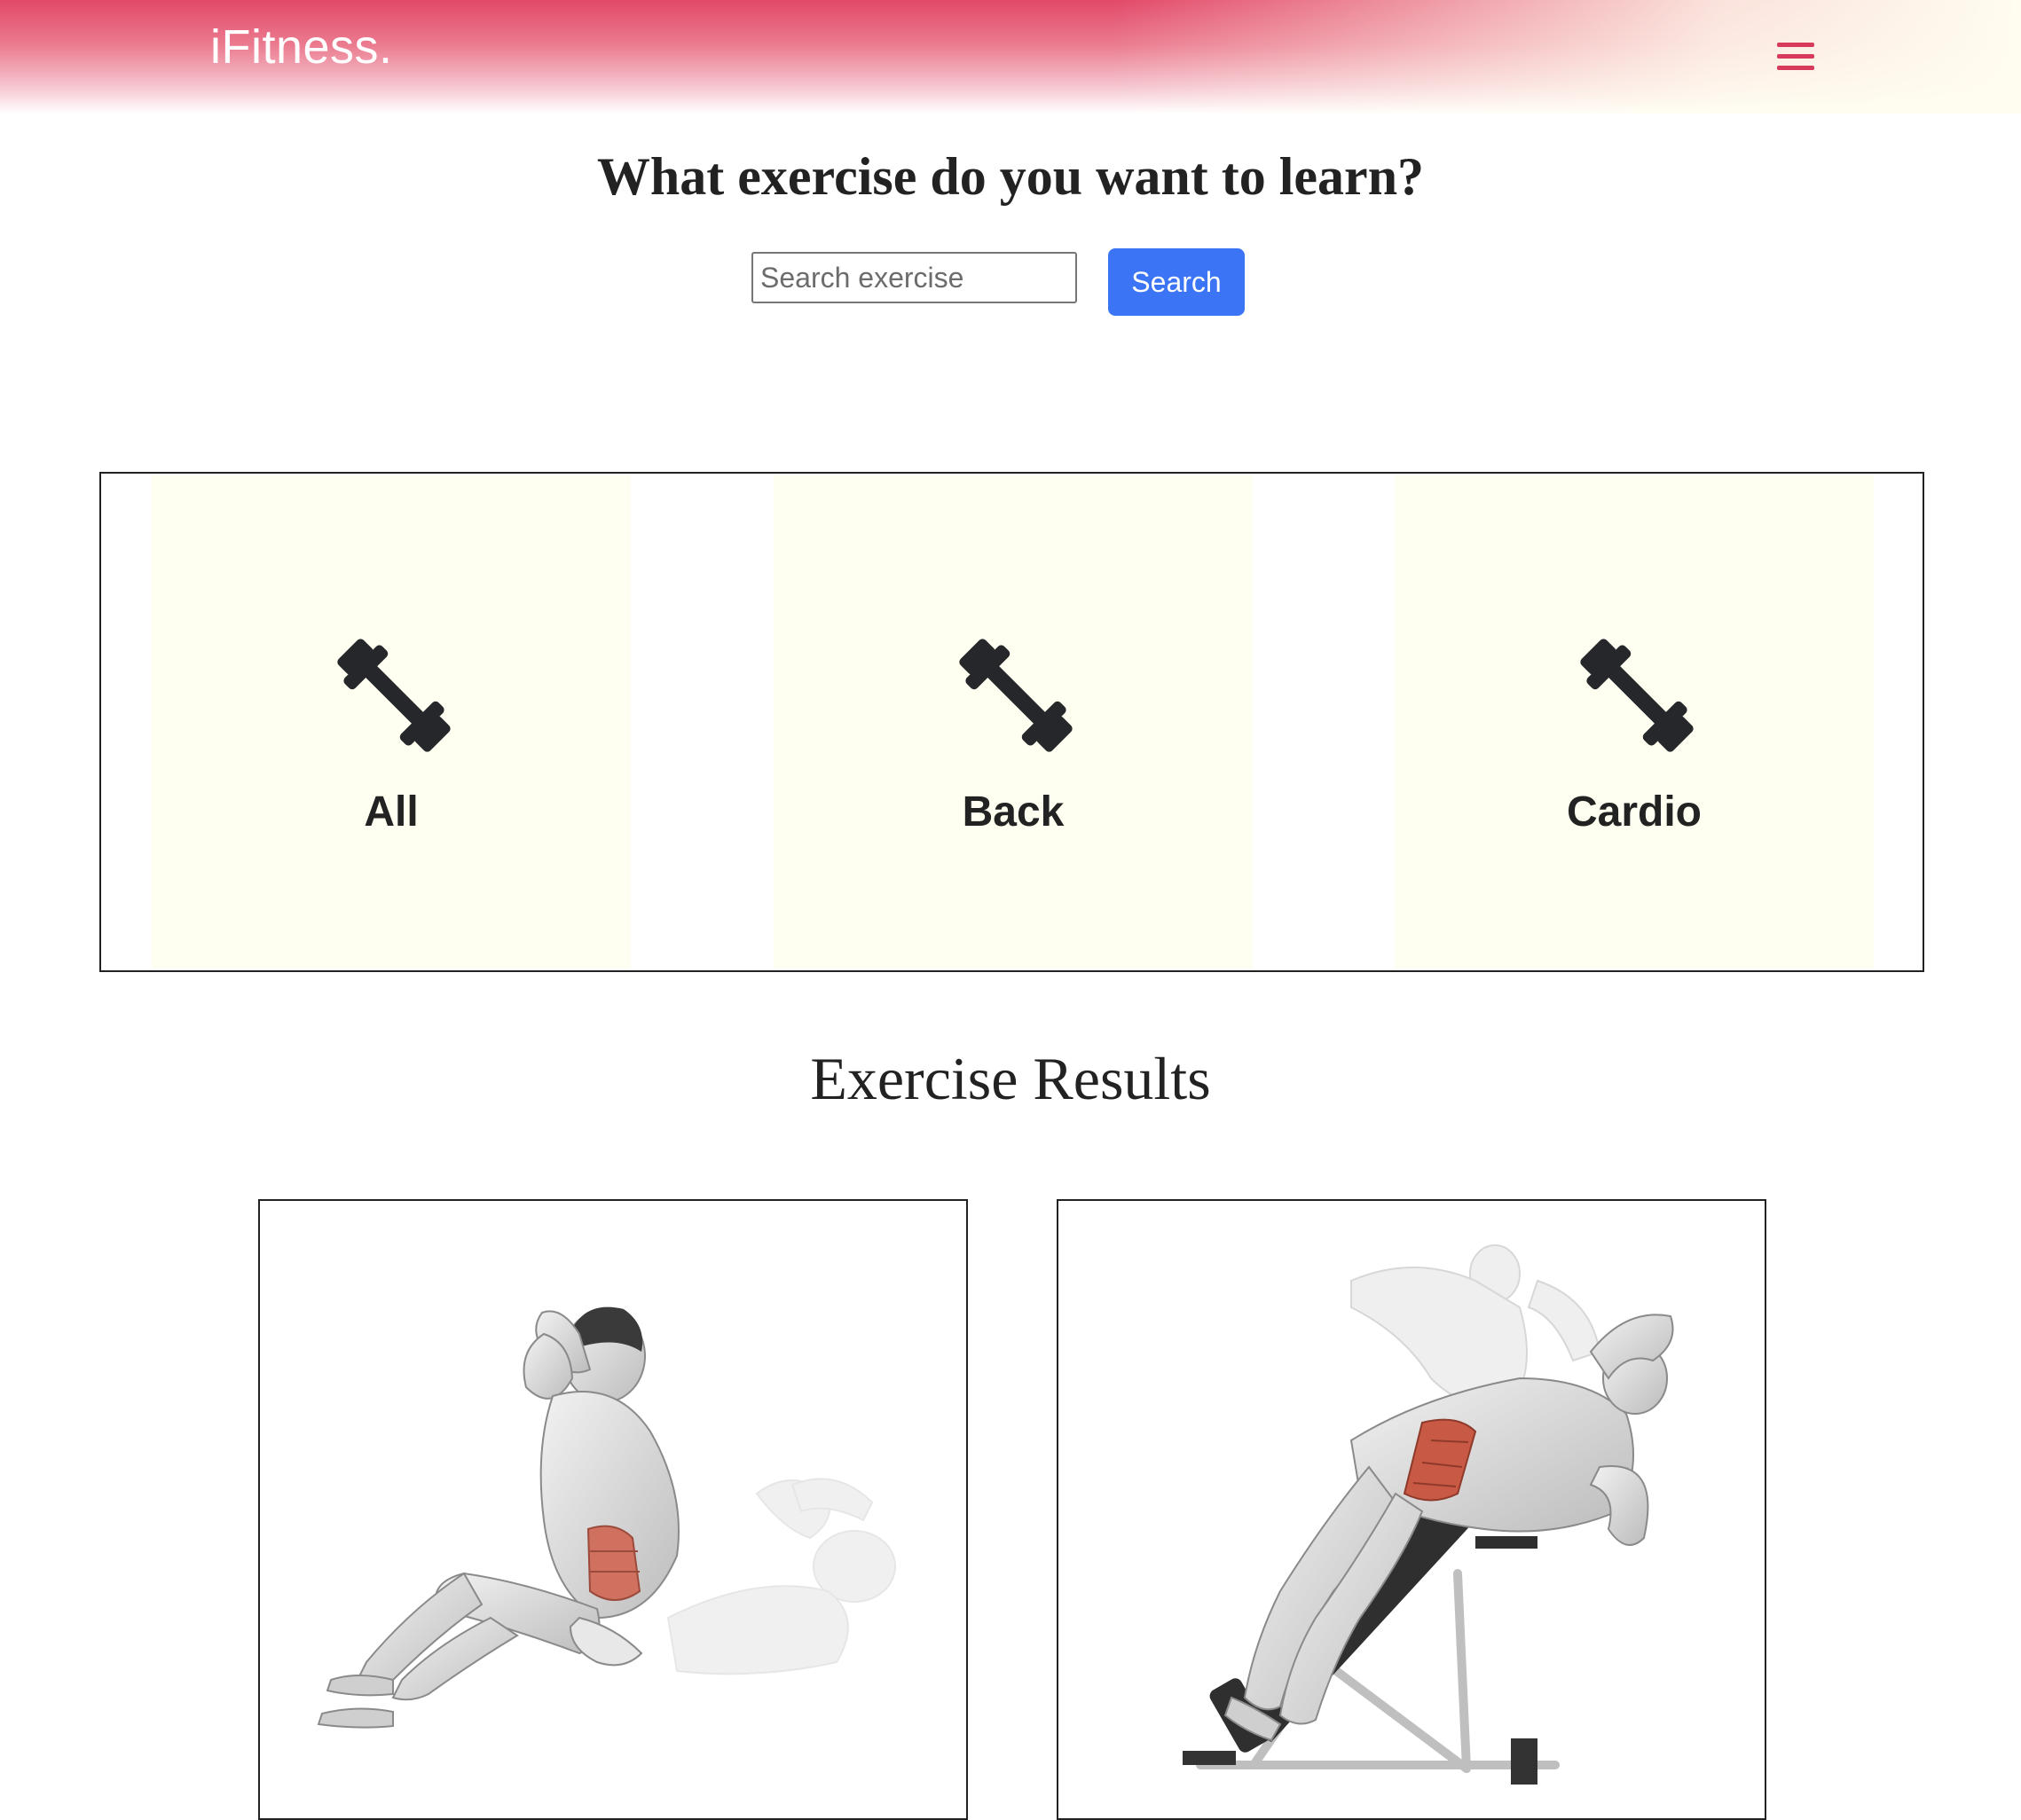  What do you see at coordinates (302, 47) in the screenshot?
I see `brand-logo: iFitness.` at bounding box center [302, 47].